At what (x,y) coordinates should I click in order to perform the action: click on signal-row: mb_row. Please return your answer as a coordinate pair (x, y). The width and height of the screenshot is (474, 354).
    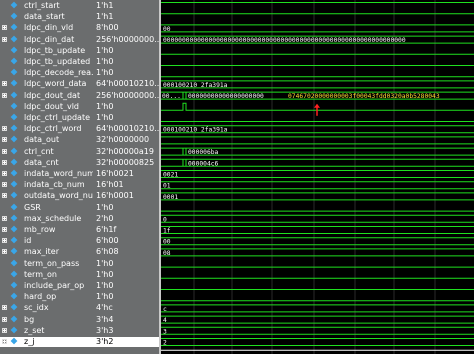
    Looking at the image, I should click on (46, 230).